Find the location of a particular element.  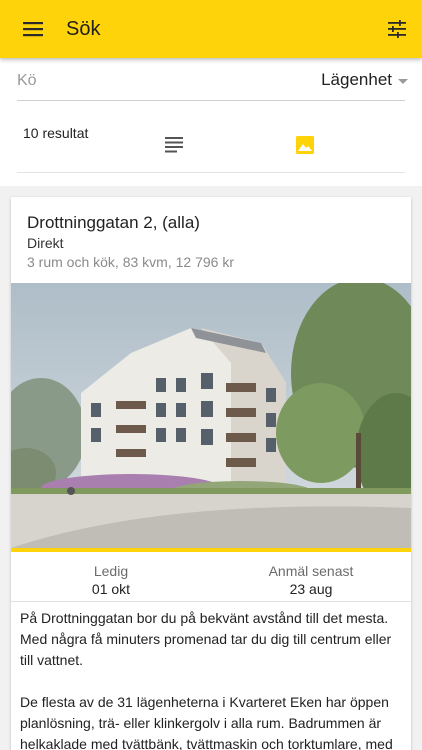

apply-deadline: Anmäl senast 23 aug is located at coordinates (311, 576).